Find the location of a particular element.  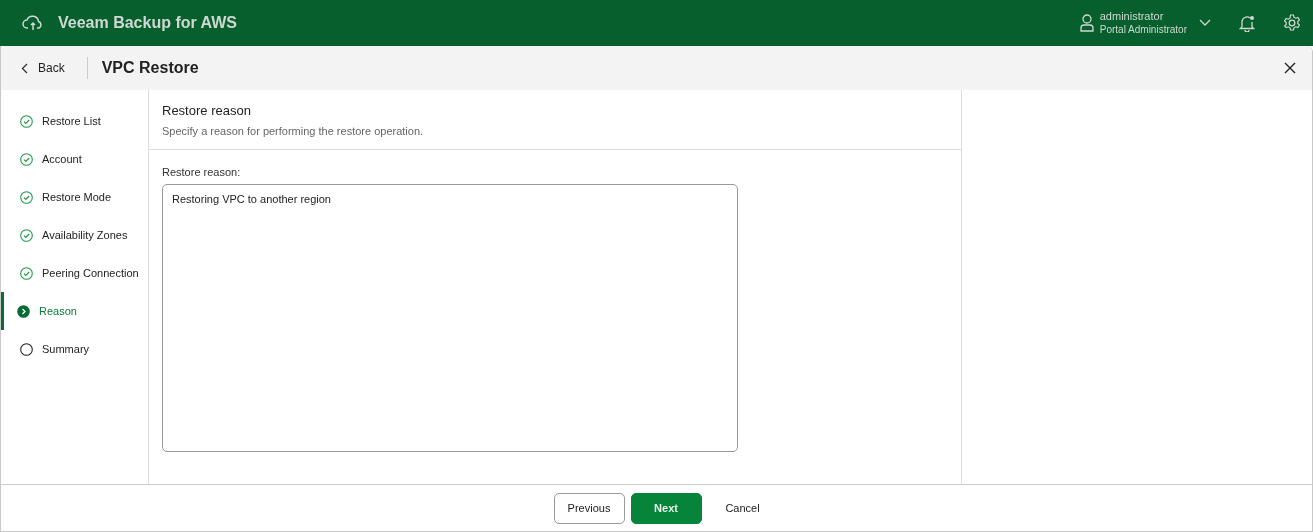

wizard-step: Availability Zones is located at coordinates (74, 235).